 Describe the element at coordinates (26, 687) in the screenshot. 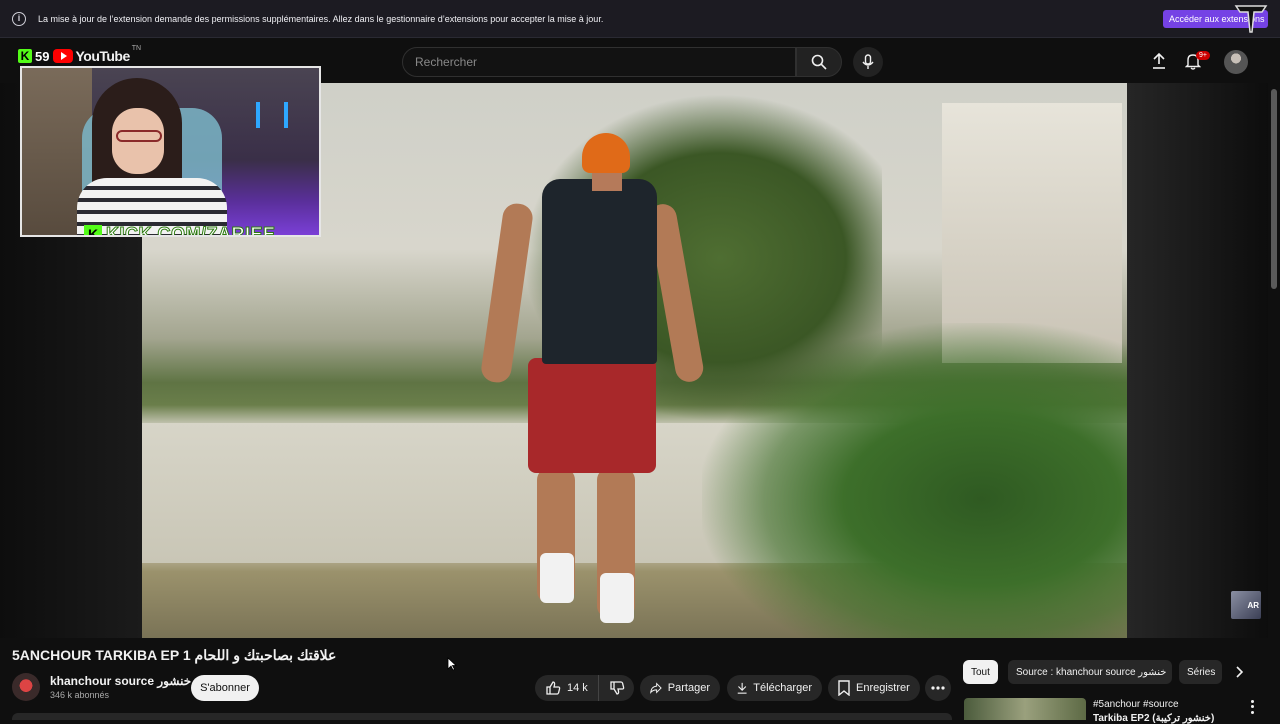

I see `channel-avatar` at that location.